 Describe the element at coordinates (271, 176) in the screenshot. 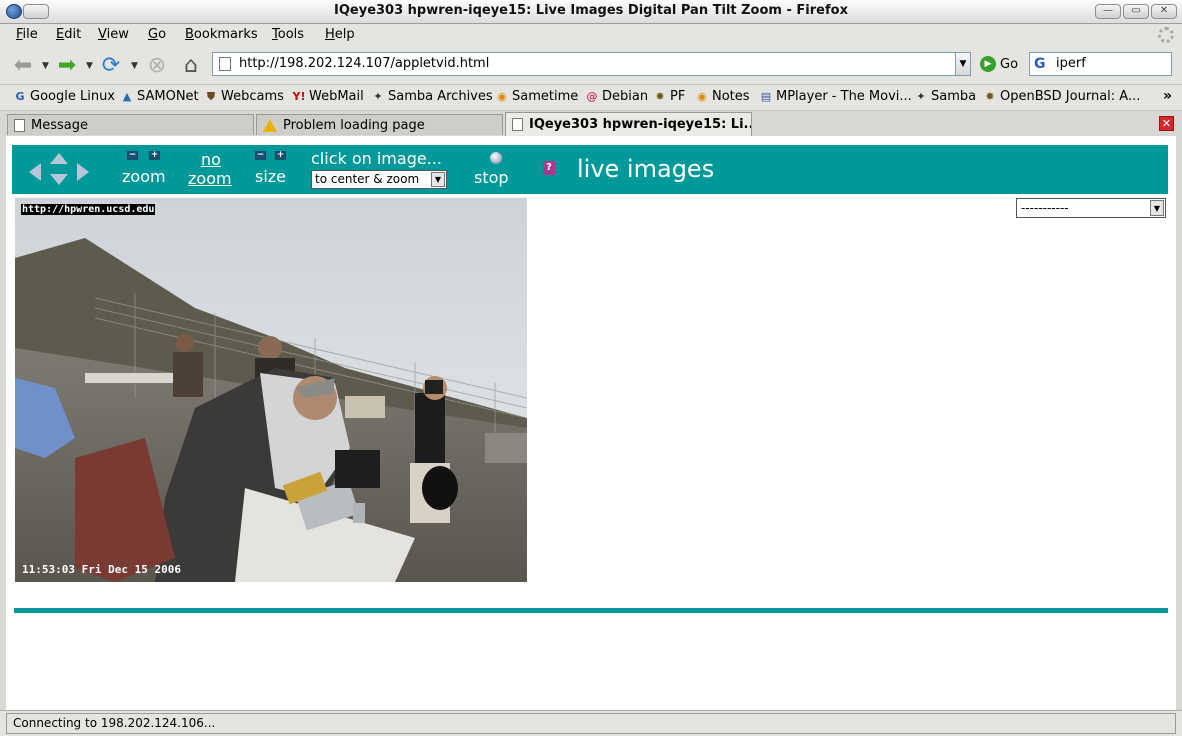

I see `size-label: size` at that location.